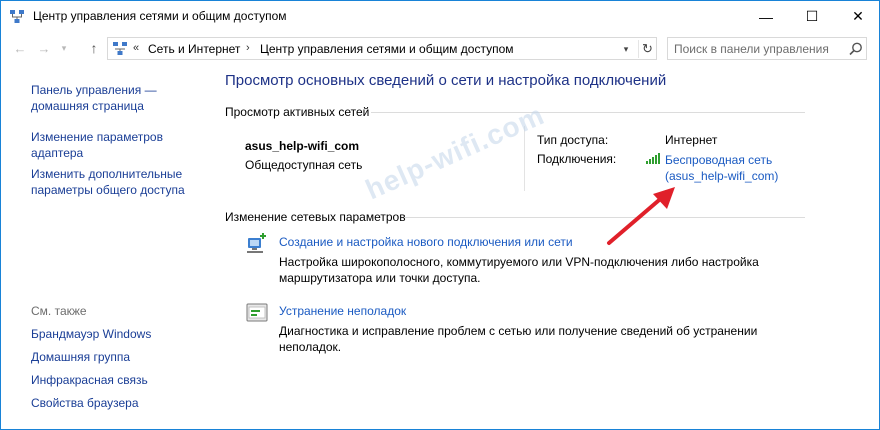  What do you see at coordinates (455, 152) in the screenshot?
I see `watermark: help-wifi.com` at bounding box center [455, 152].